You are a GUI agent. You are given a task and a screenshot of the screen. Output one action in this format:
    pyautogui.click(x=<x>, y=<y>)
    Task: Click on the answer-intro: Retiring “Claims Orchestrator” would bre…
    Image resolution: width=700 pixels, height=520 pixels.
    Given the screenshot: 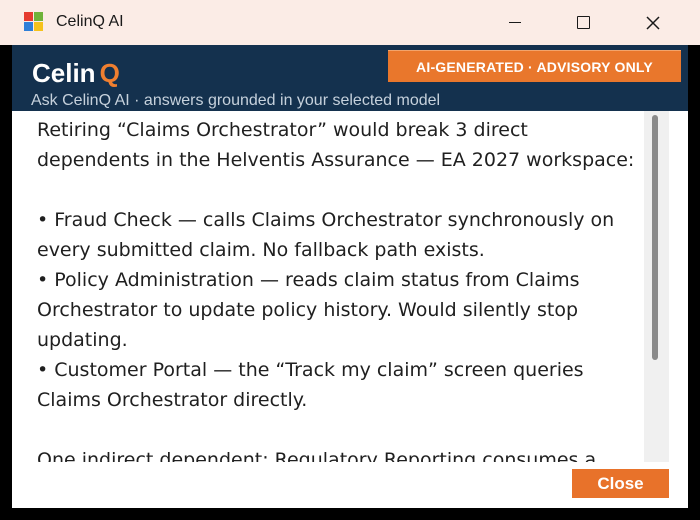 What is the action you would take?
    pyautogui.click(x=336, y=145)
    